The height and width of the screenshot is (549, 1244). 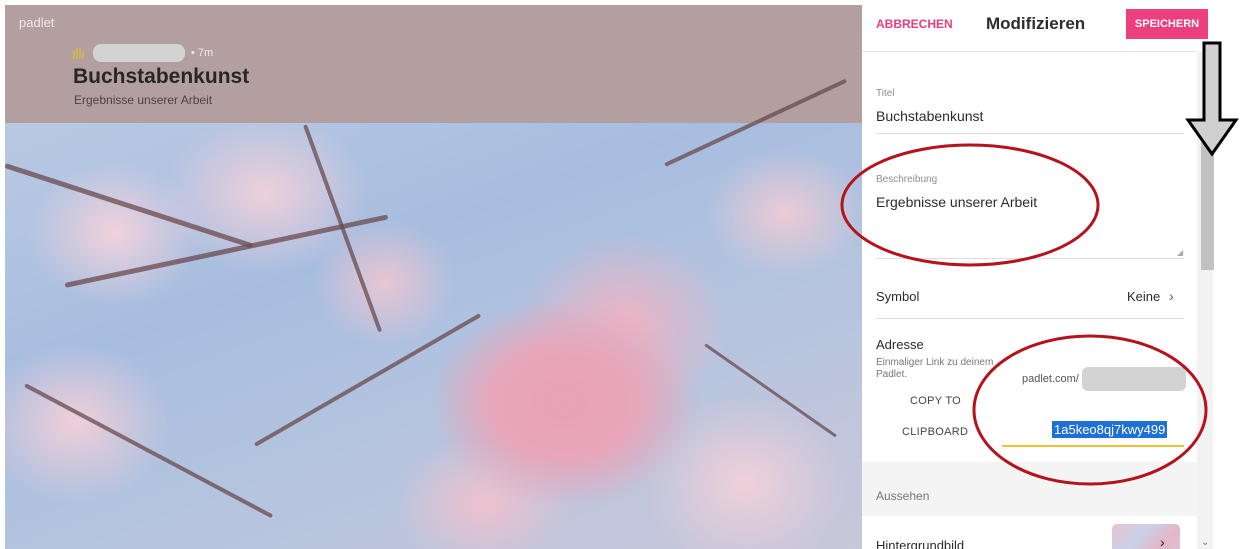 I want to click on copy-to-clipboard-button-line2: CLIPBOARD, so click(x=935, y=432).